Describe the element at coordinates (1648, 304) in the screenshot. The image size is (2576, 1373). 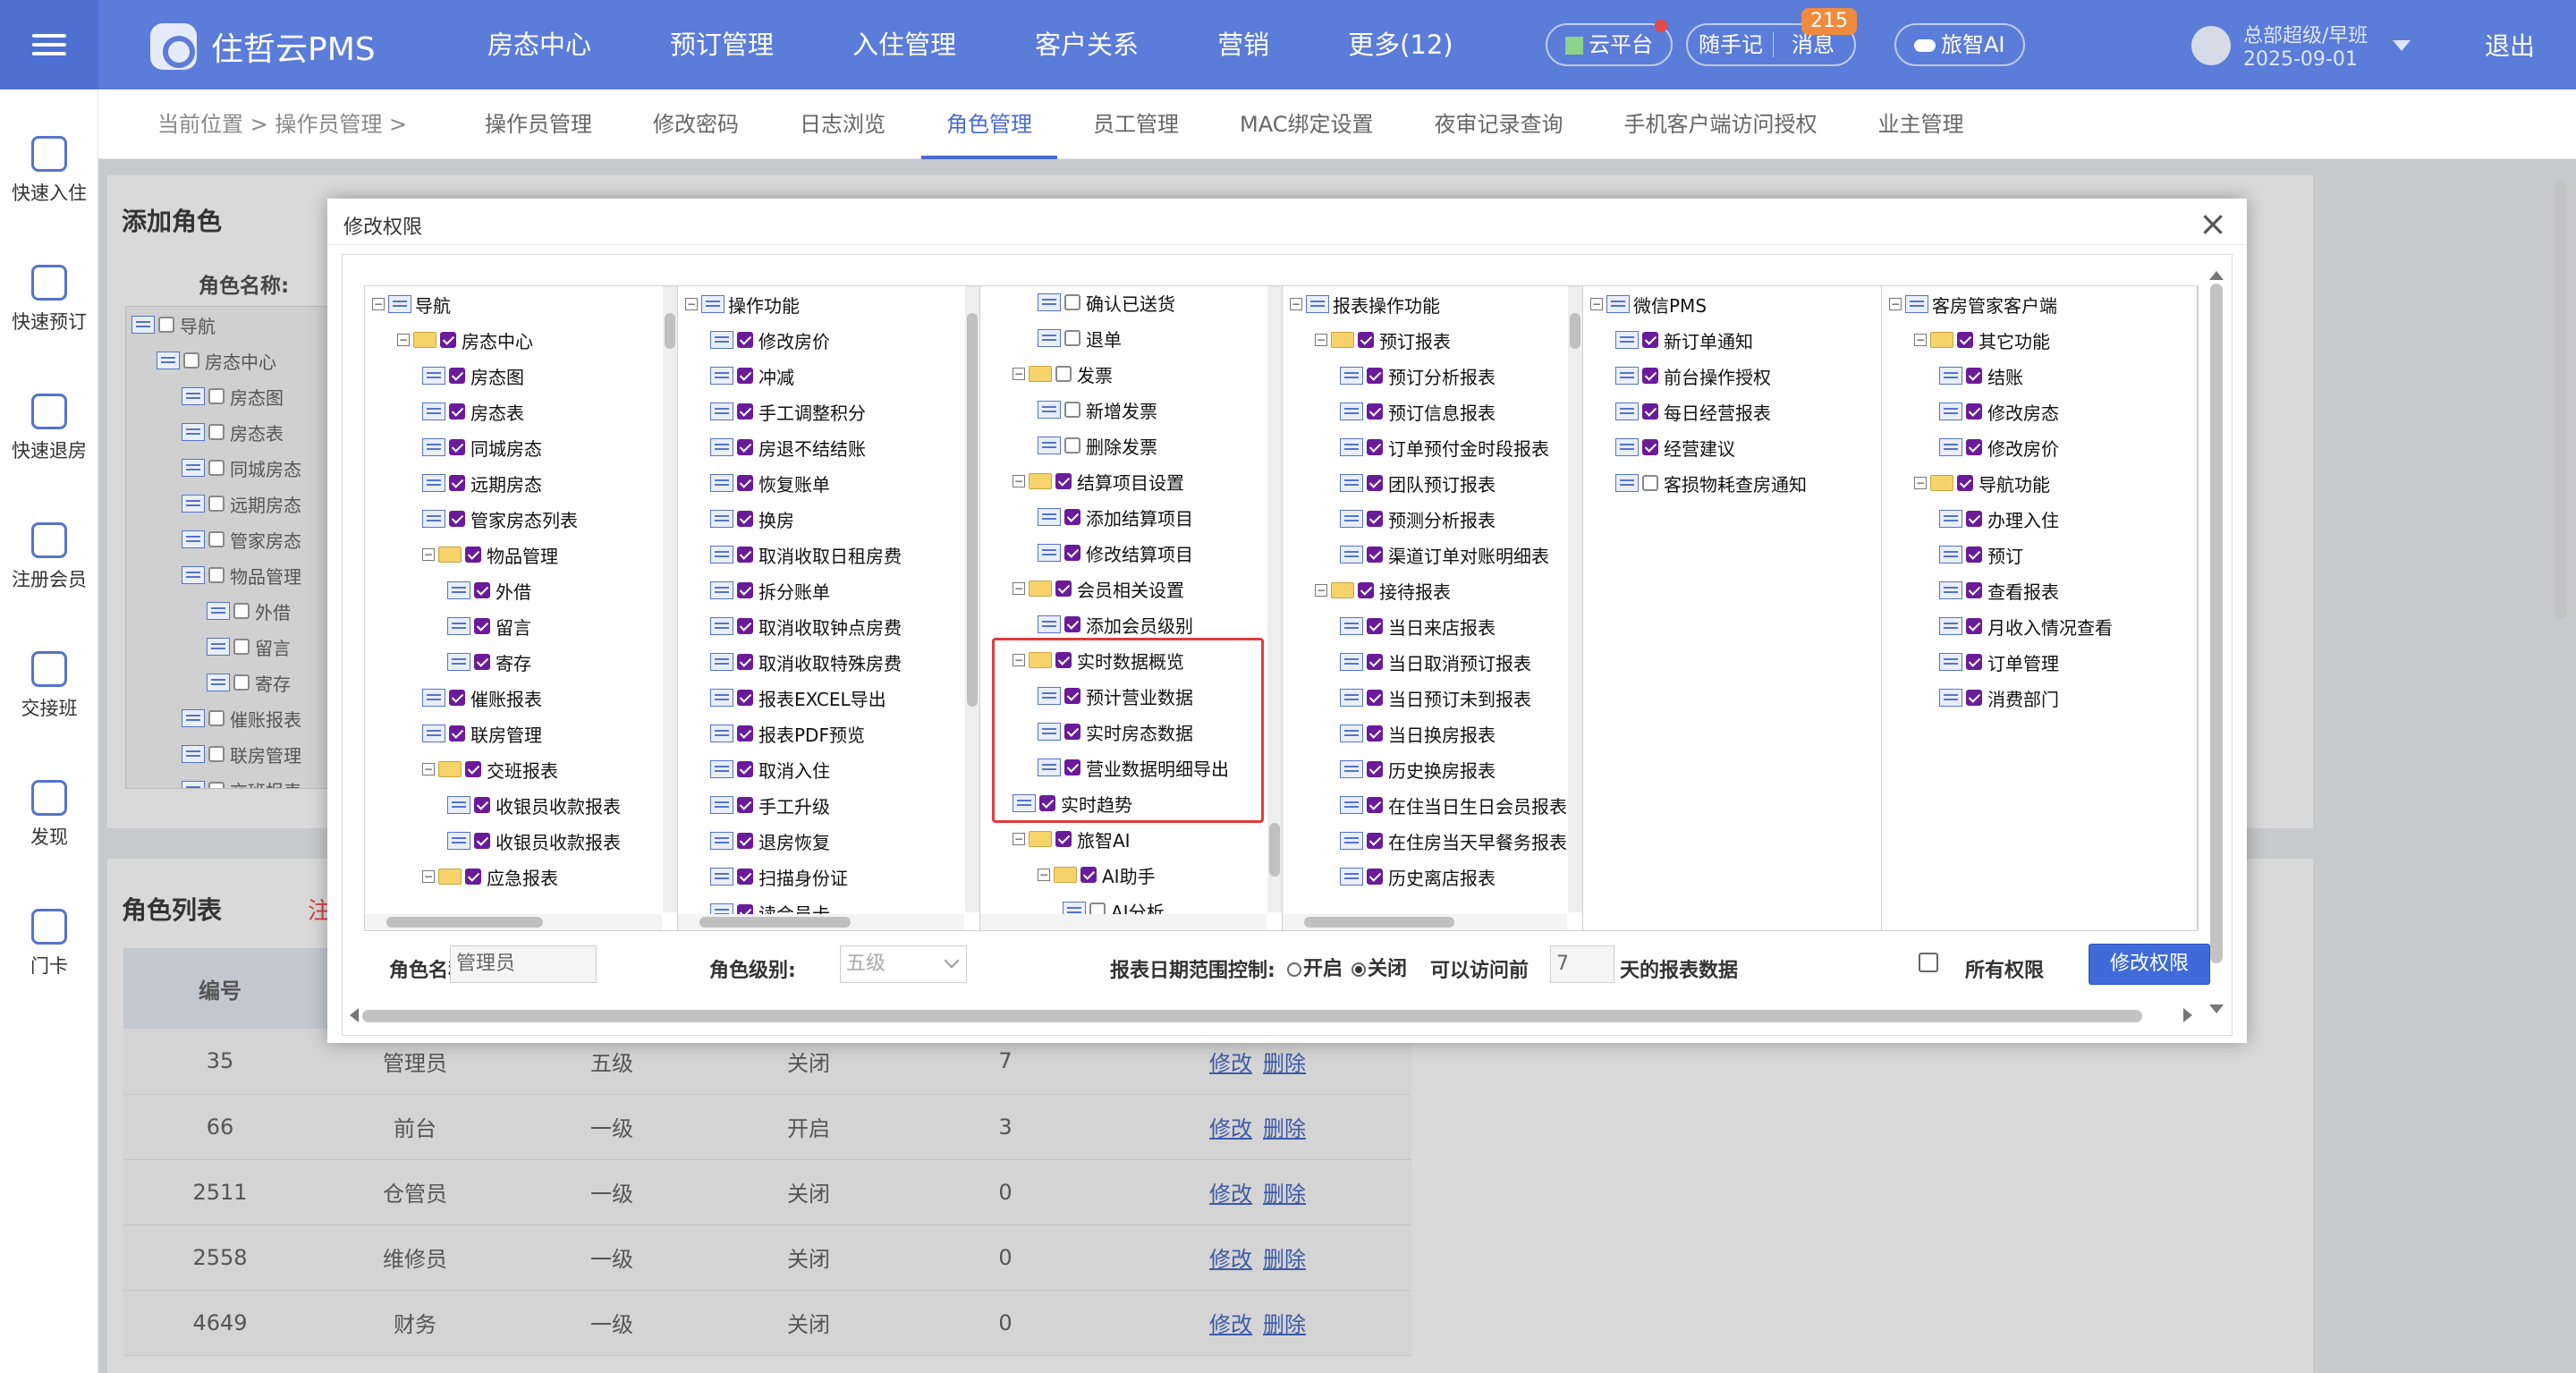
I see `tree-node: − 微信PMS` at that location.